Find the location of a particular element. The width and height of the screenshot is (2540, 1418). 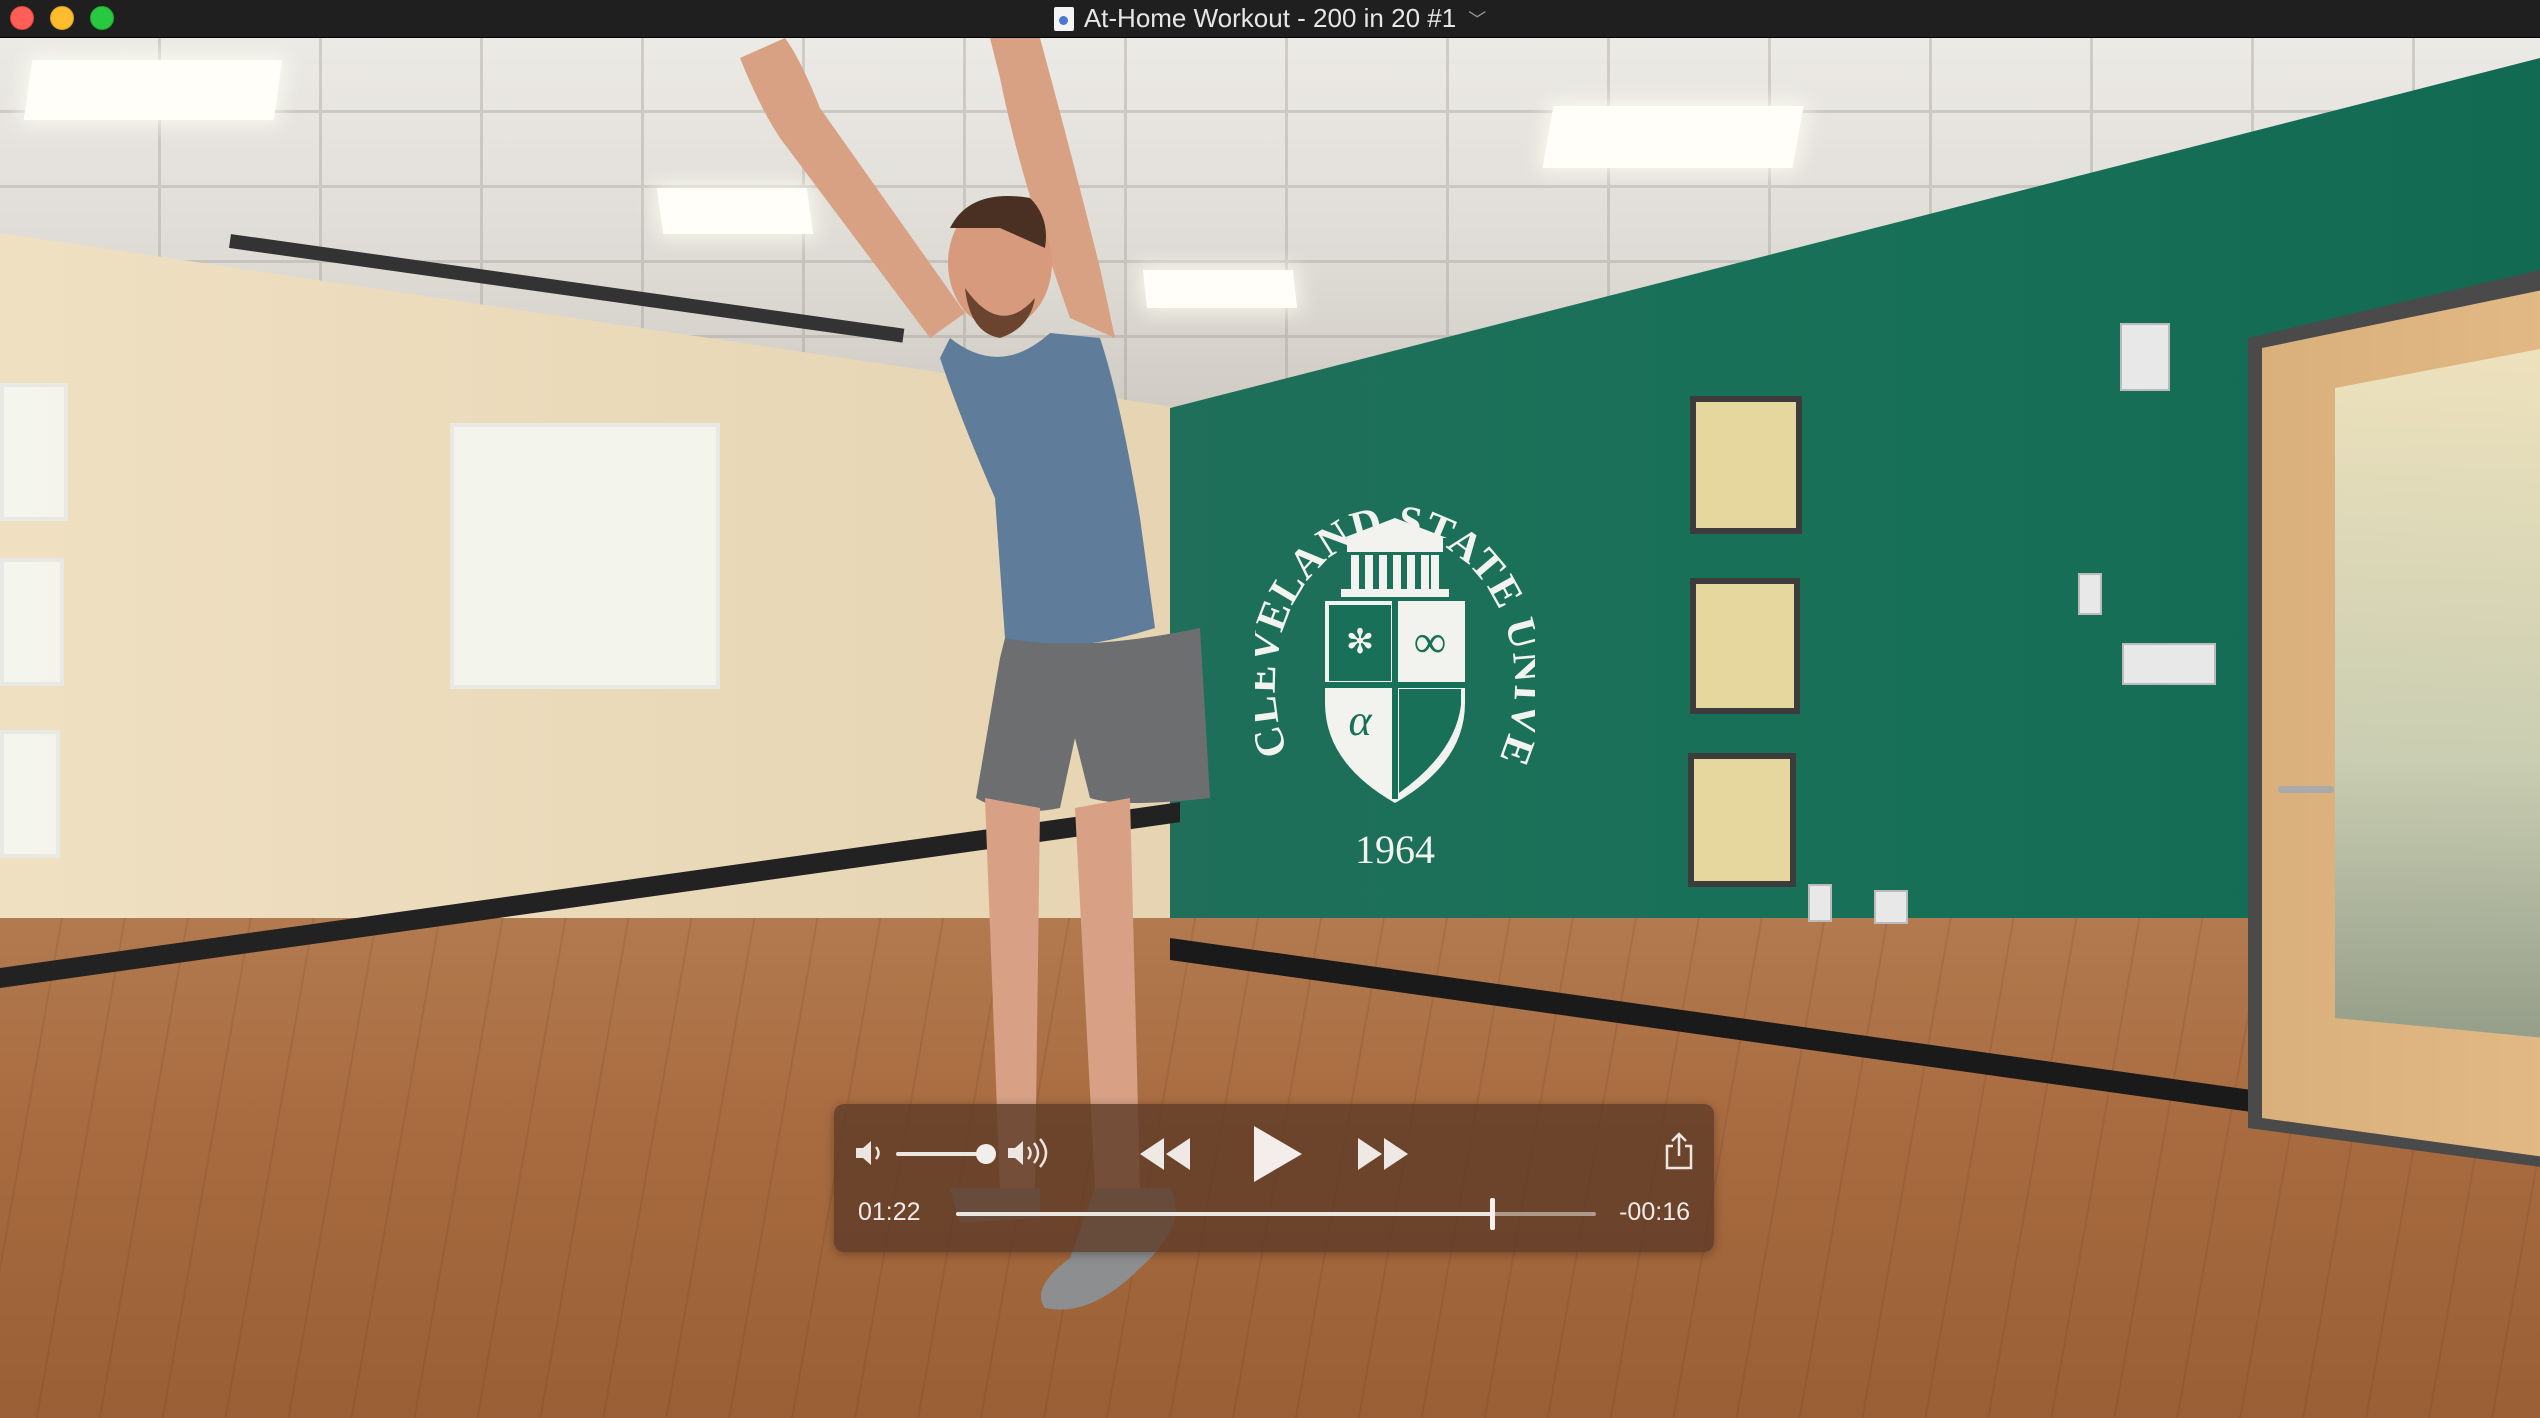

door-glass is located at coordinates (2437, 693).